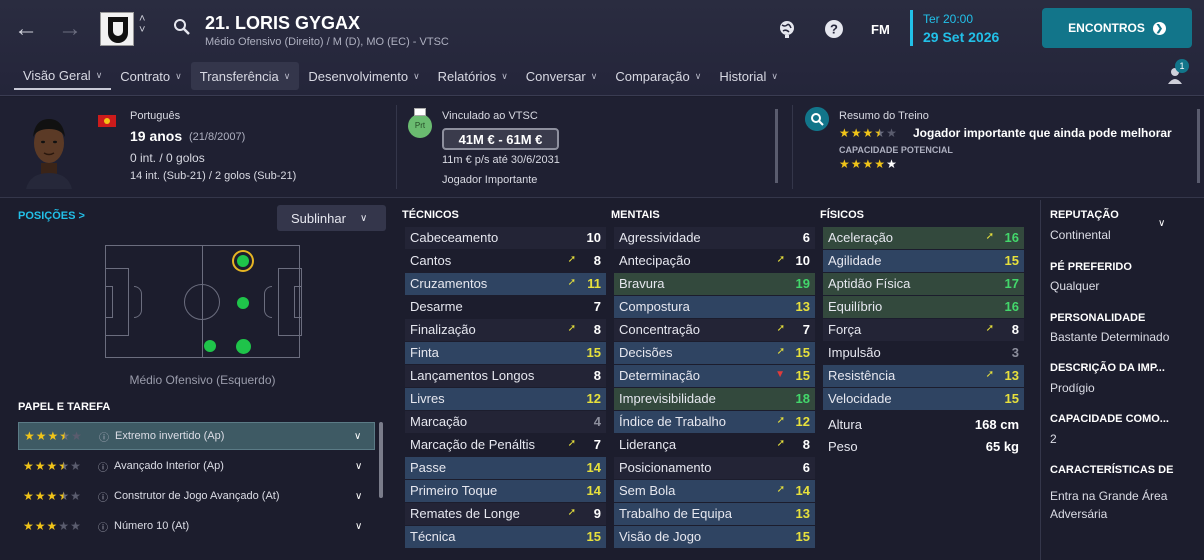 Image resolution: width=1204 pixels, height=560 pixels. I want to click on attribute-row: Cabeceamento 10, so click(505, 238).